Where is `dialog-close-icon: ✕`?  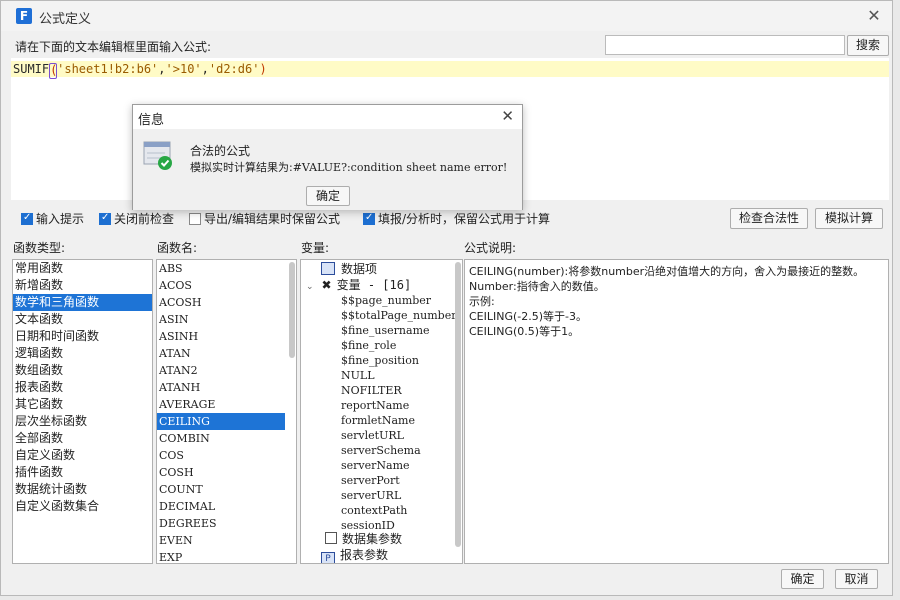
dialog-close-icon: ✕ is located at coordinates (507, 116).